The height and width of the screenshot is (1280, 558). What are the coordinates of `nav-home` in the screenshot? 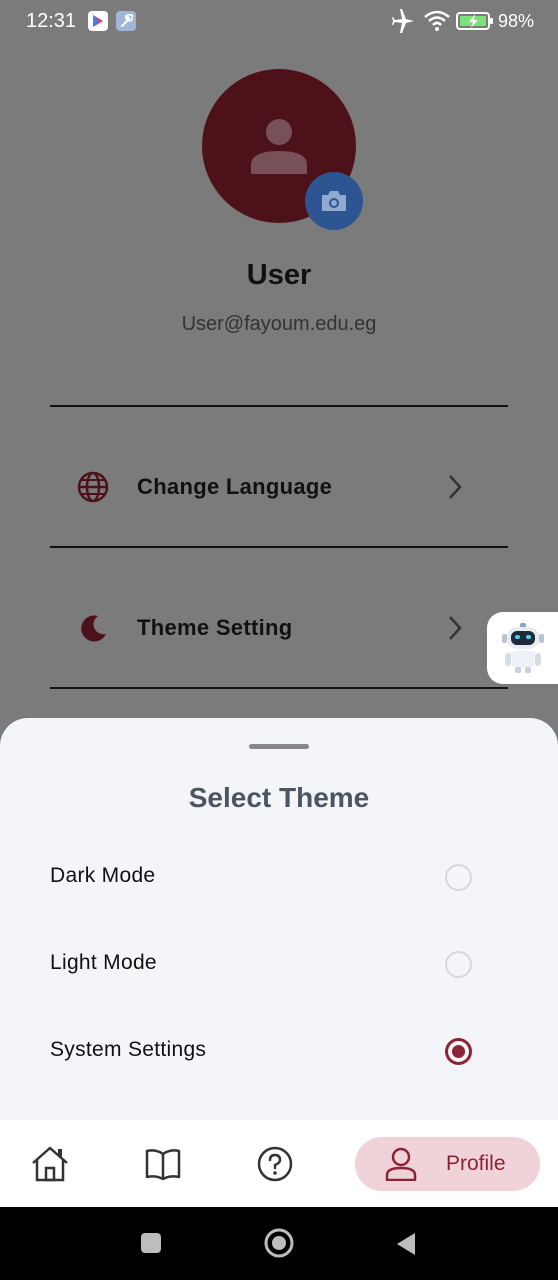 It's located at (50, 1164).